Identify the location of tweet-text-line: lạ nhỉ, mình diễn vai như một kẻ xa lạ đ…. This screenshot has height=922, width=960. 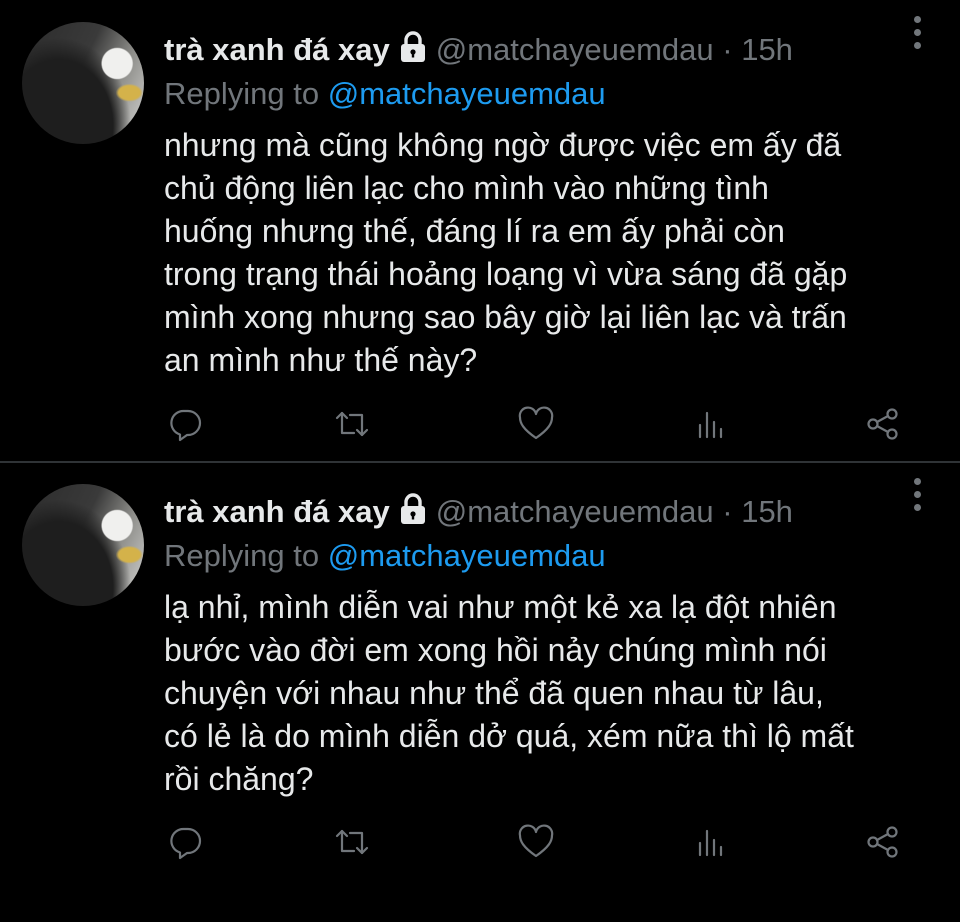
(500, 607).